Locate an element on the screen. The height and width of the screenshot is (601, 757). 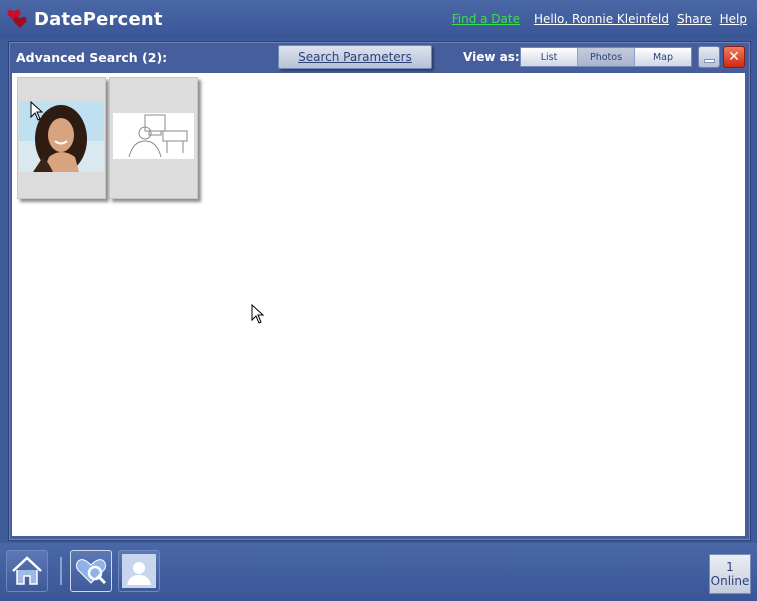
view-photos-button: Photos is located at coordinates (606, 57).